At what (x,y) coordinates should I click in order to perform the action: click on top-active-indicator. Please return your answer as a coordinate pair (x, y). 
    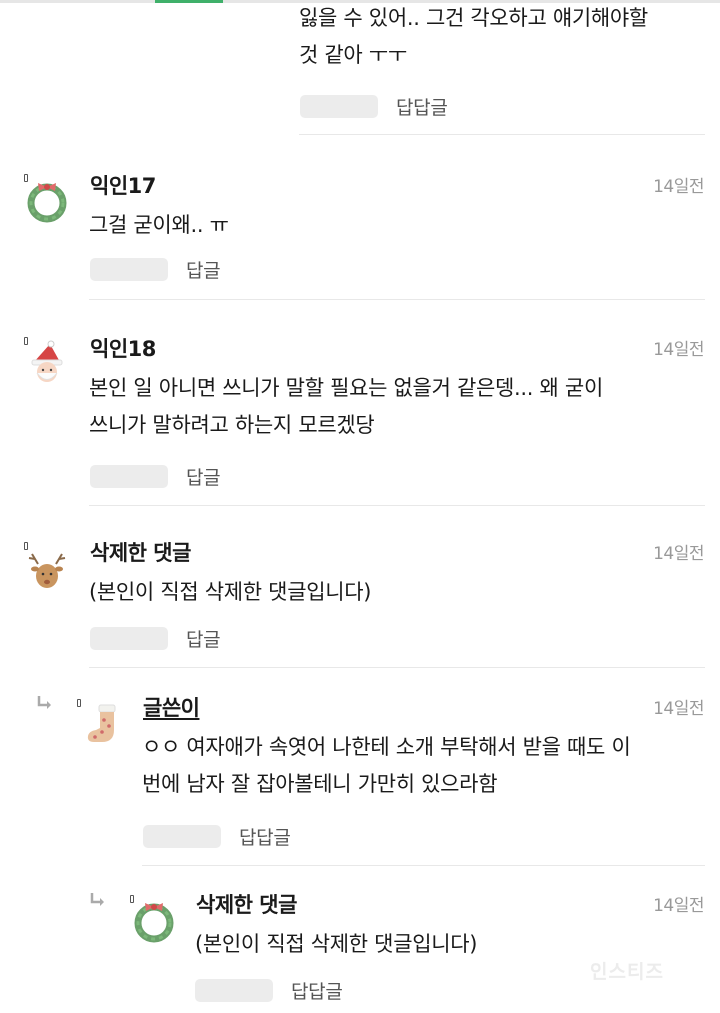
    Looking at the image, I should click on (189, 1).